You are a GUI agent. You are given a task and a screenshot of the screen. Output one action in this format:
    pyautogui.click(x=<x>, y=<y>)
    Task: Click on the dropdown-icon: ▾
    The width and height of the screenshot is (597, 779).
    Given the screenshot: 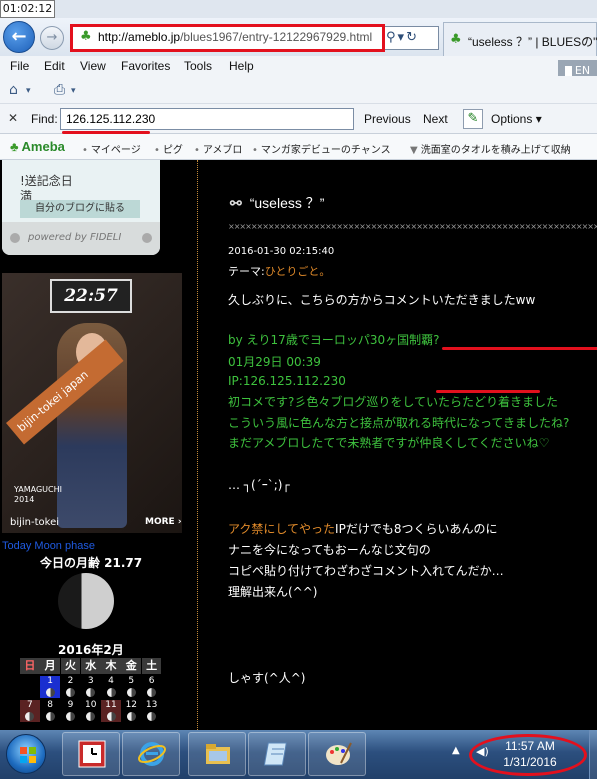 What is the action you would take?
    pyautogui.click(x=402, y=37)
    